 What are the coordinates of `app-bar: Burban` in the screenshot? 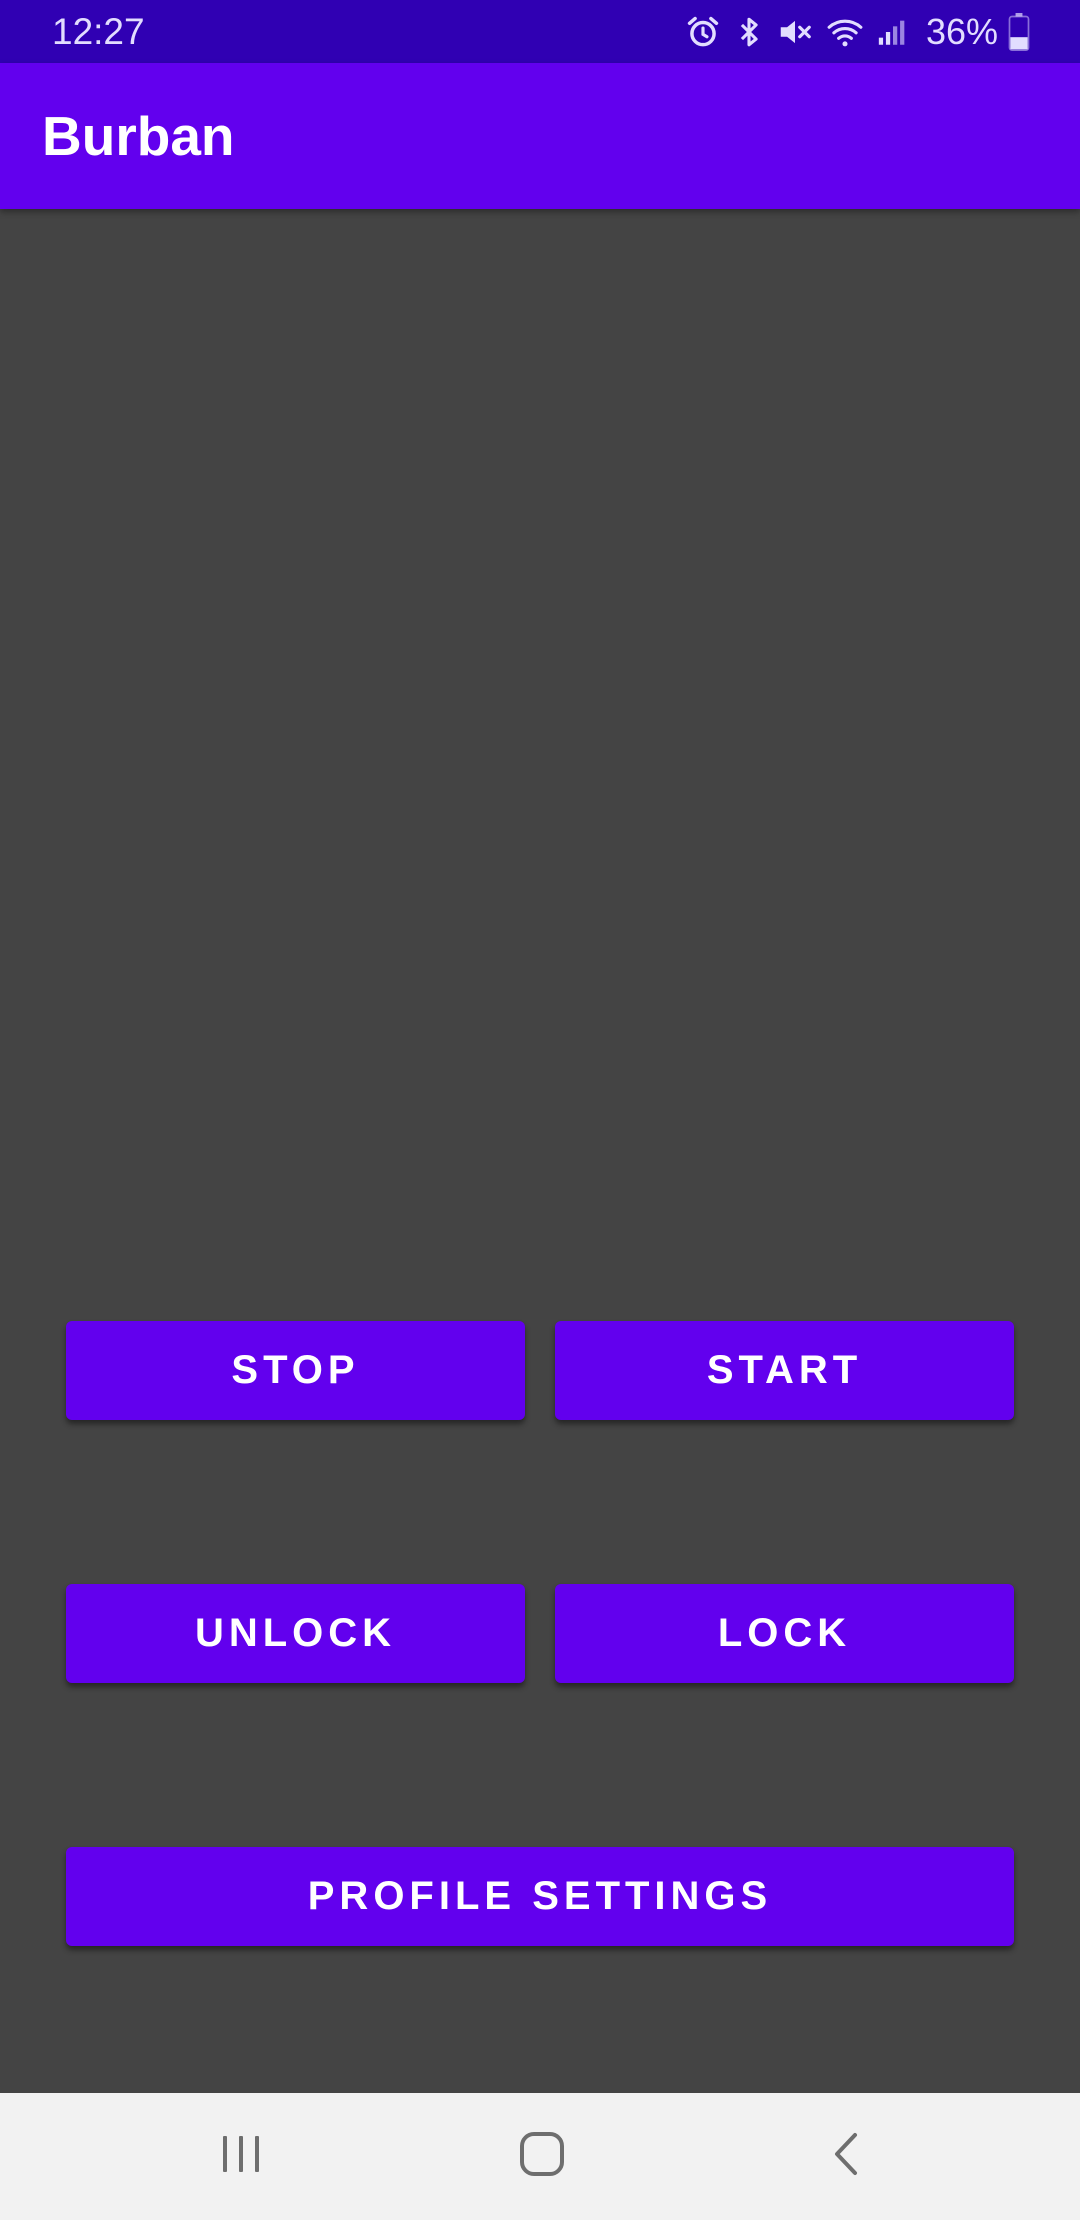 It's located at (540, 136).